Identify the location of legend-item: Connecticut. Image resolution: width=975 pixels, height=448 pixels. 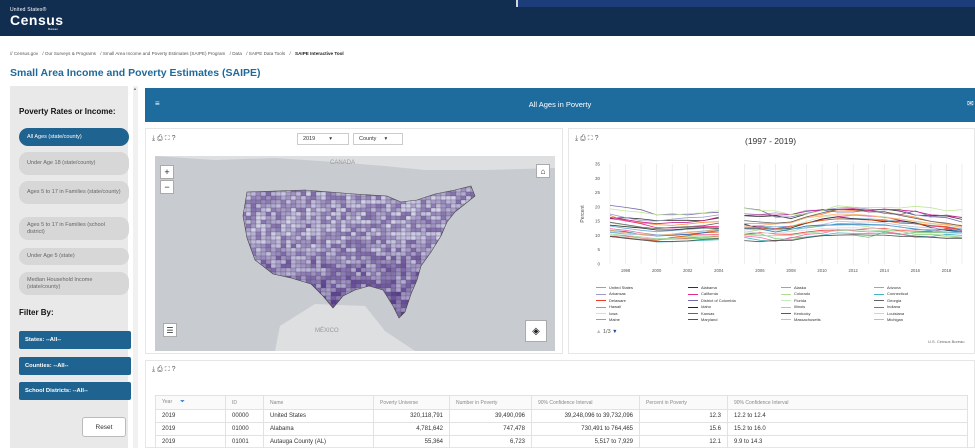
(891, 293).